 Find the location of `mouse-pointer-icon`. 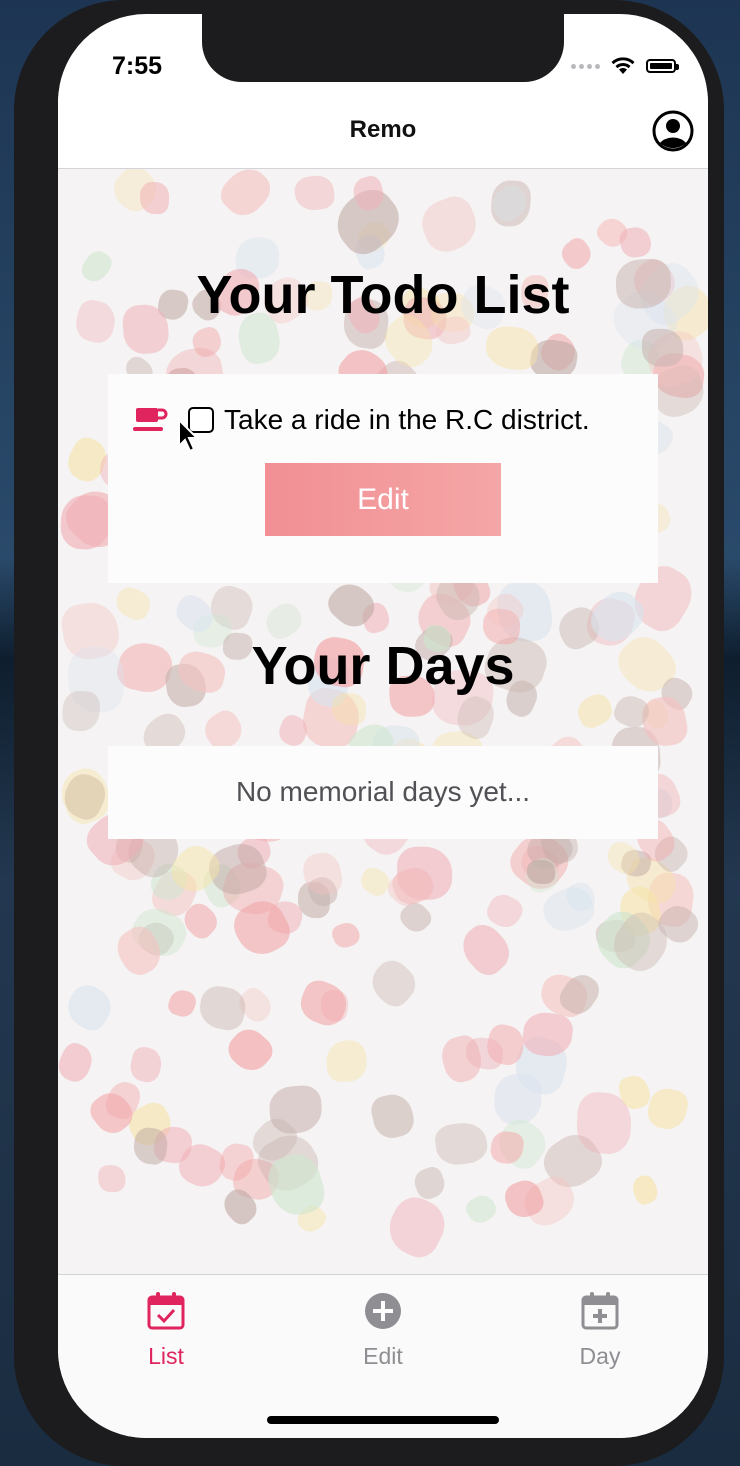

mouse-pointer-icon is located at coordinates (188, 435).